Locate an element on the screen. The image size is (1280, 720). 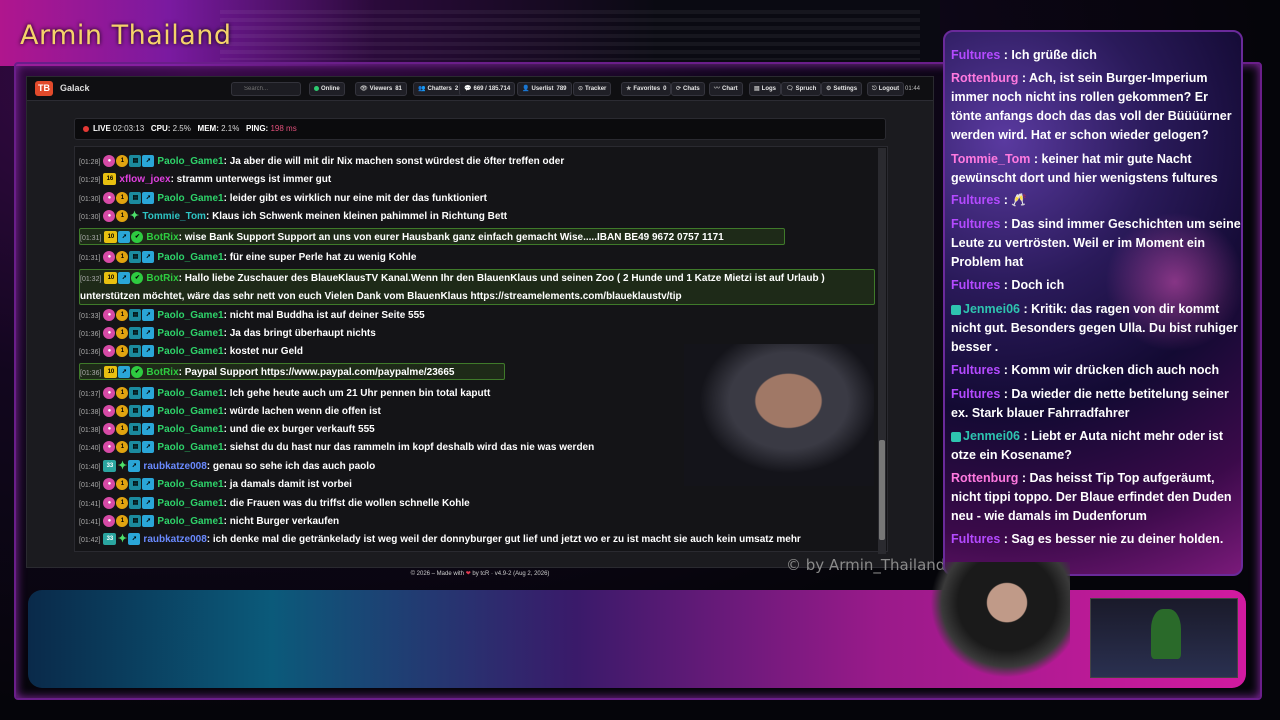
toolbar-button-logout: ⎋ Logout is located at coordinates (886, 89).